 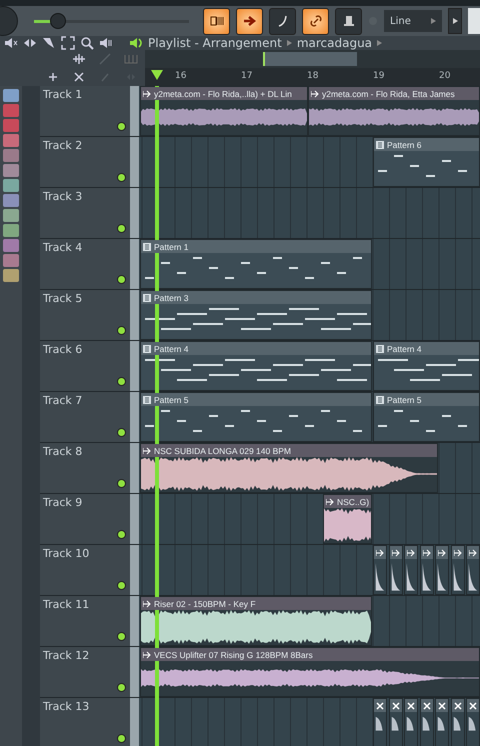 I want to click on audio-clip: NSC..G), so click(x=347, y=519).